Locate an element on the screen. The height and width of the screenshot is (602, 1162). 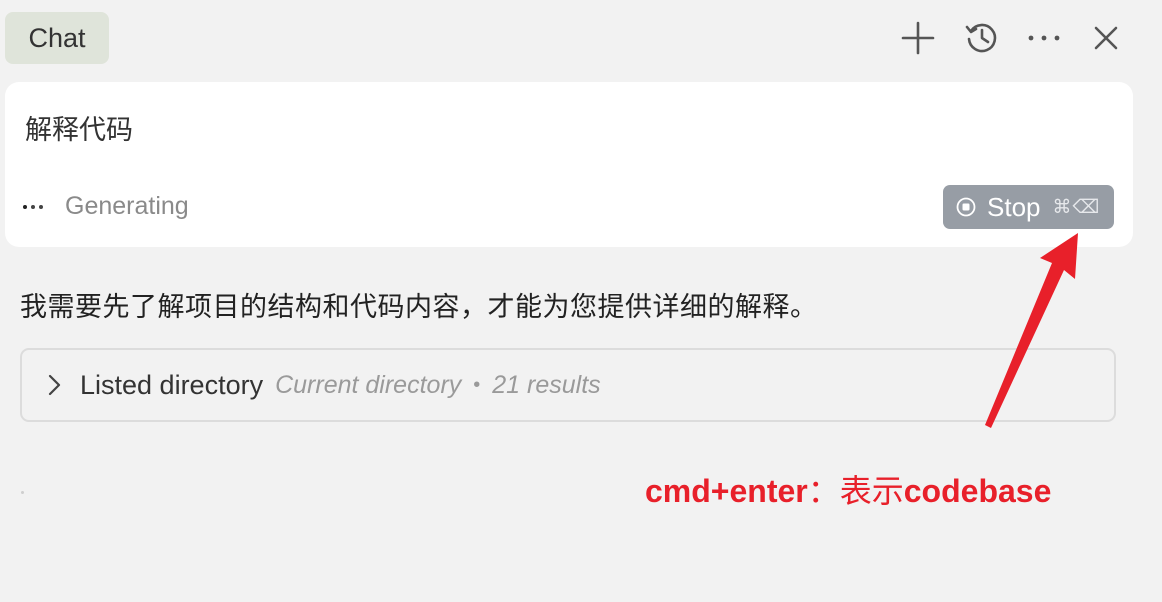
close-button is located at coordinates (1106, 38).